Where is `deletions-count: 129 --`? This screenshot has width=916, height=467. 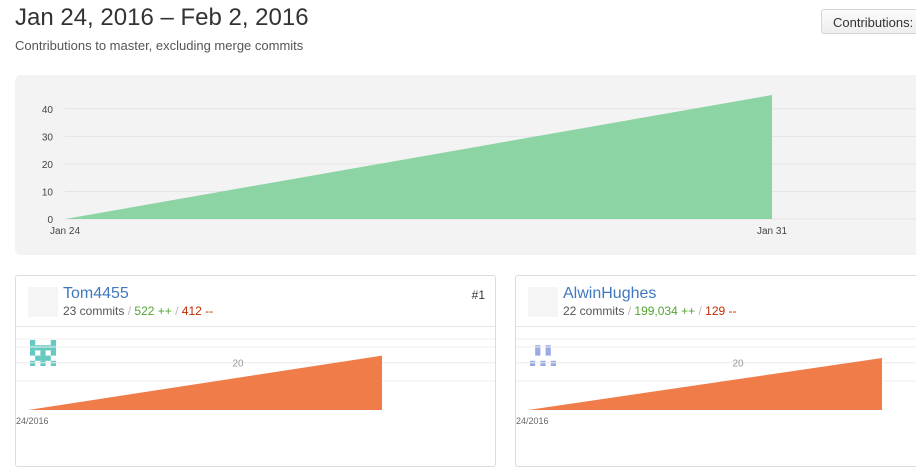
deletions-count: 129 -- is located at coordinates (721, 311).